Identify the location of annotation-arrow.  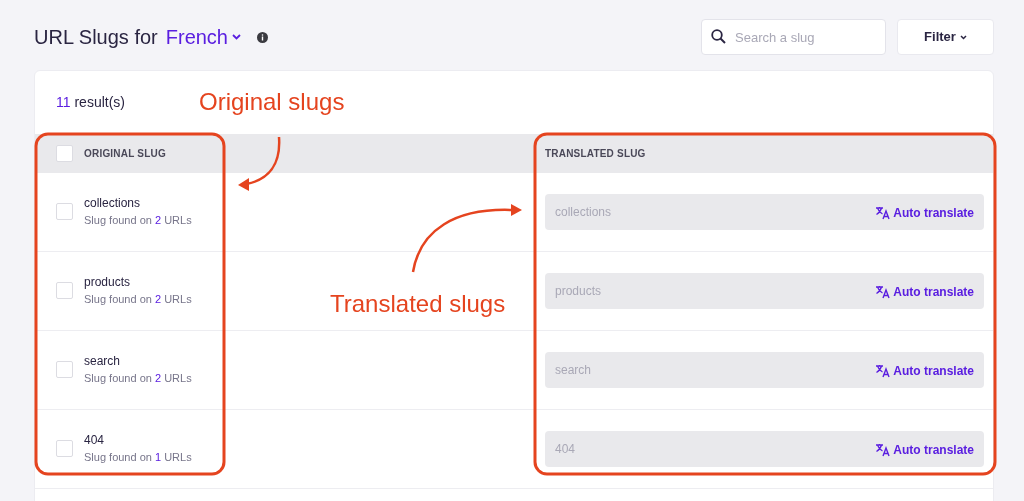
(259, 163).